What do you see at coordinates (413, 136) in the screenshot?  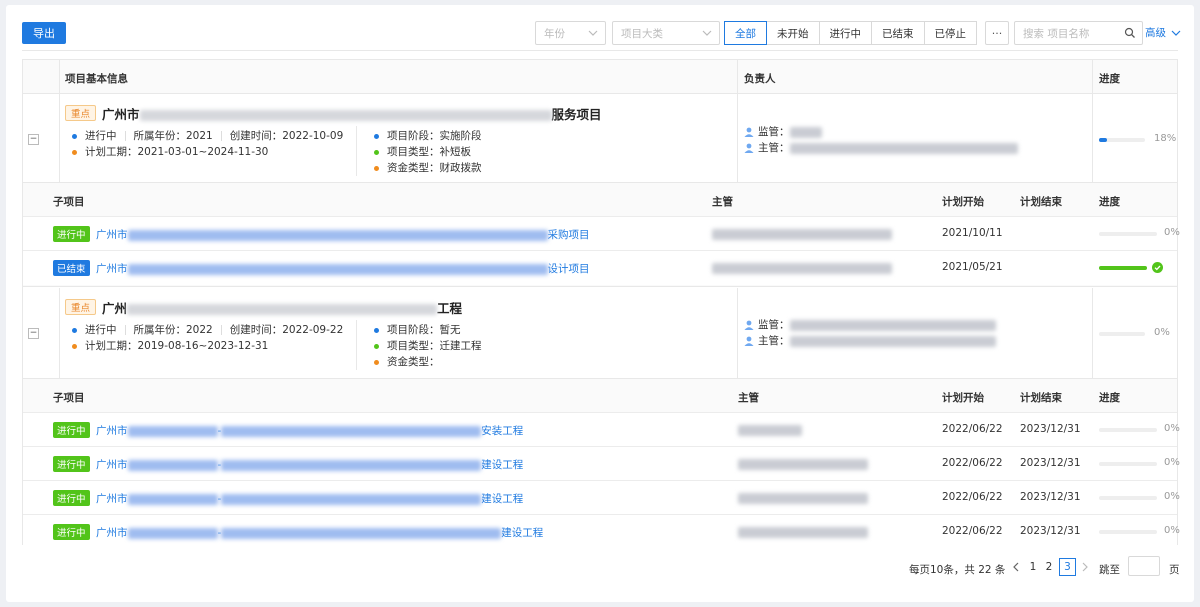 I see `stage-label: 项目阶段：` at bounding box center [413, 136].